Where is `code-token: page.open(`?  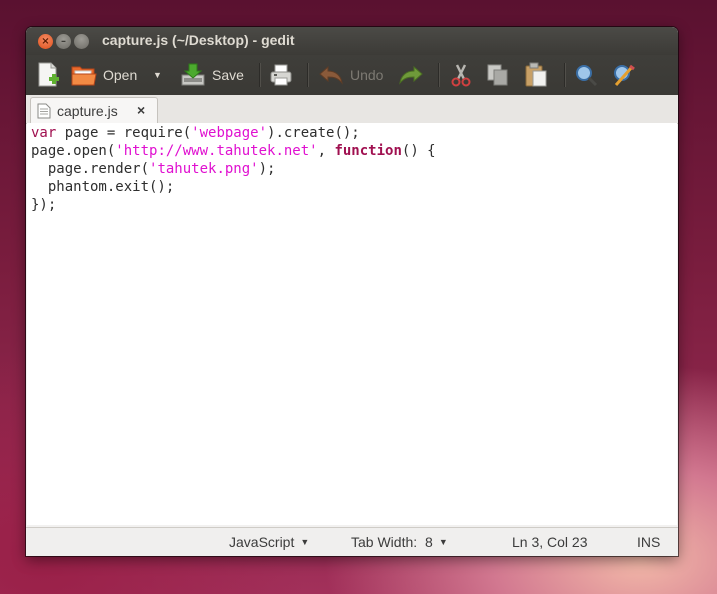
code-token: page.open( is located at coordinates (73, 151).